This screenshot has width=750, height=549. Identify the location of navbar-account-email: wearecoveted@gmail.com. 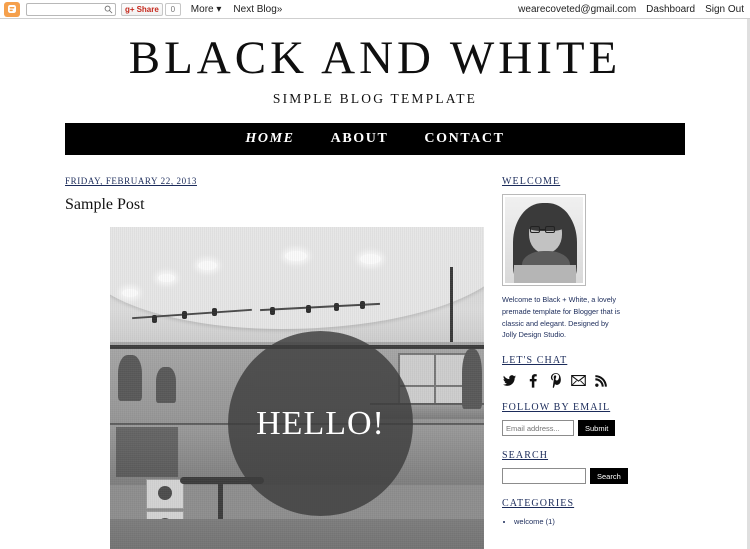
(577, 9).